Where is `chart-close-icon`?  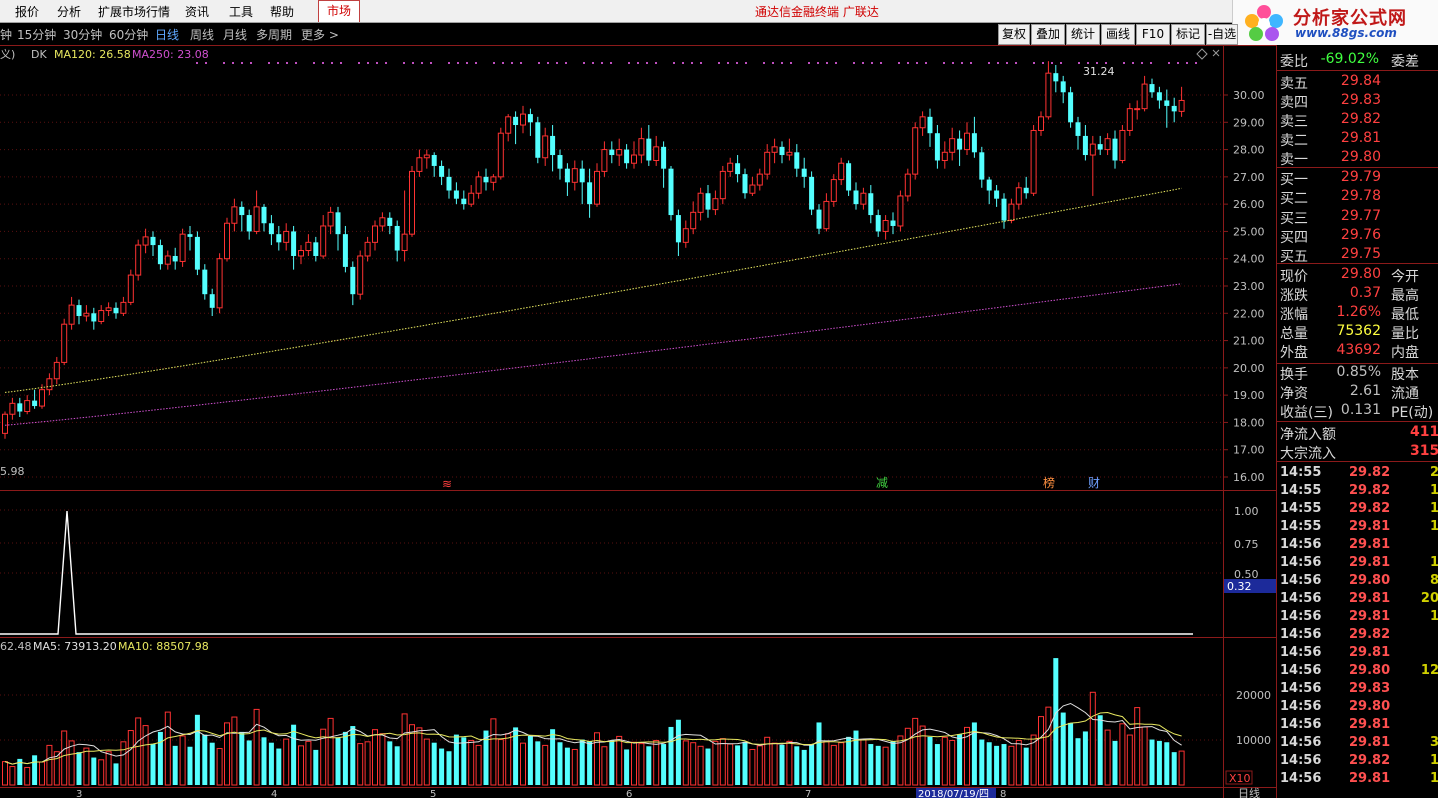 chart-close-icon is located at coordinates (1216, 53).